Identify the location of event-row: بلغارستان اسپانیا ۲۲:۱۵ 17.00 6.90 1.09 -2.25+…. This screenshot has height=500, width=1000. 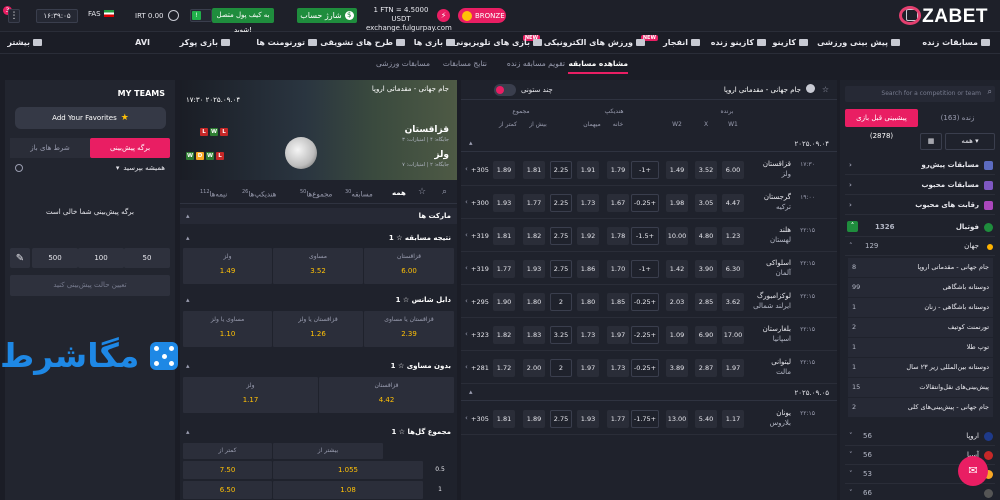
(649, 334).